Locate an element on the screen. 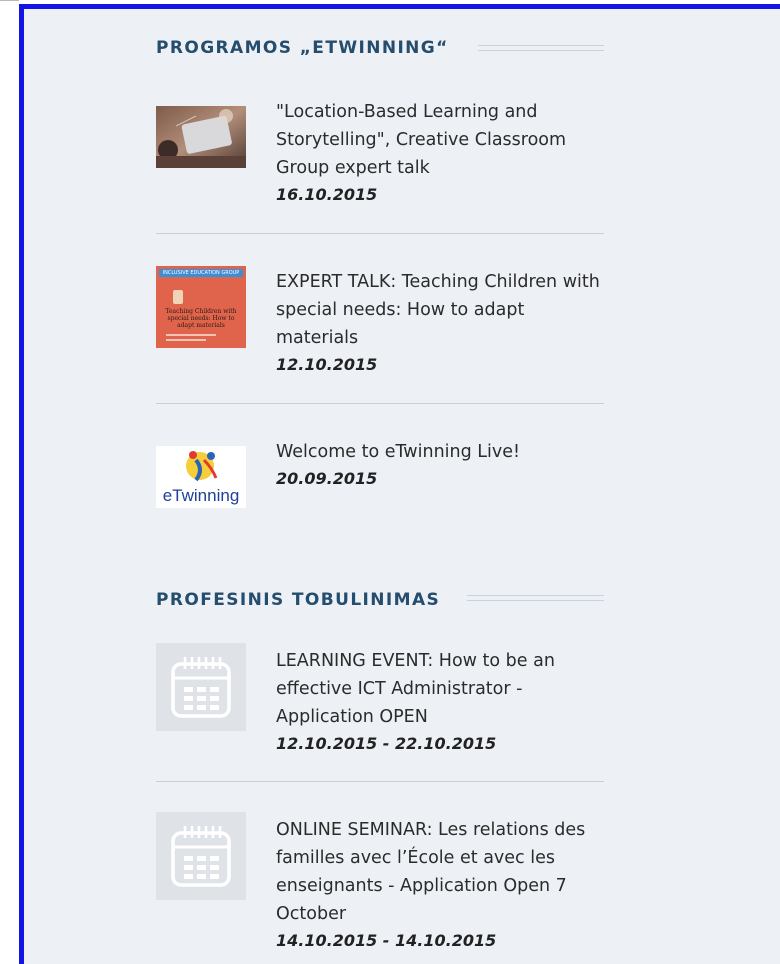  article-date: 20.09.2015 is located at coordinates (327, 478).